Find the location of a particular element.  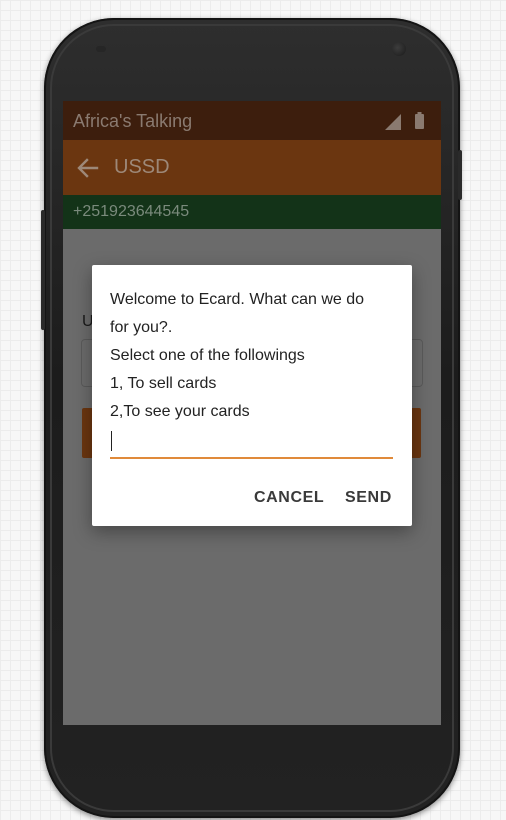

app-toolbar: USSD is located at coordinates (252, 167).